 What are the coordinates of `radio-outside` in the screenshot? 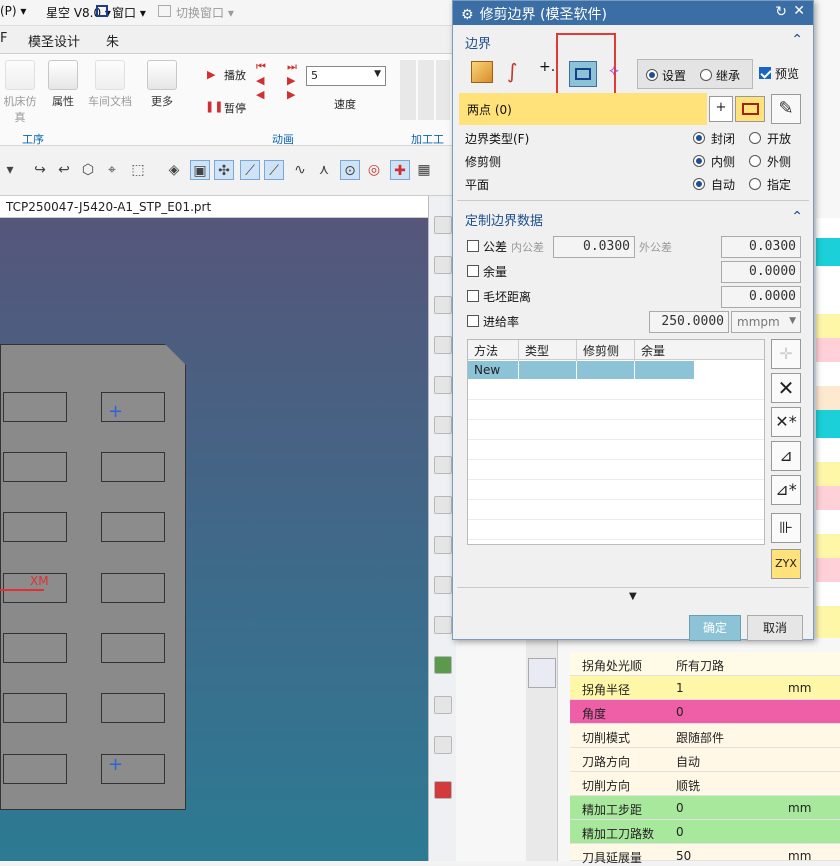 It's located at (755, 161).